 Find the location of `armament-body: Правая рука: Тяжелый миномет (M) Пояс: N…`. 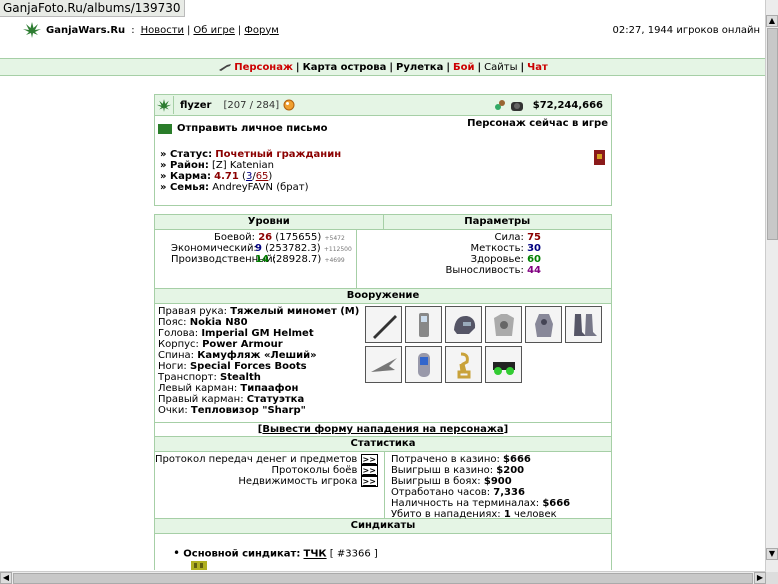

armament-body: Правая рука: Тяжелый миномет (M) Пояс: N… is located at coordinates (383, 363).